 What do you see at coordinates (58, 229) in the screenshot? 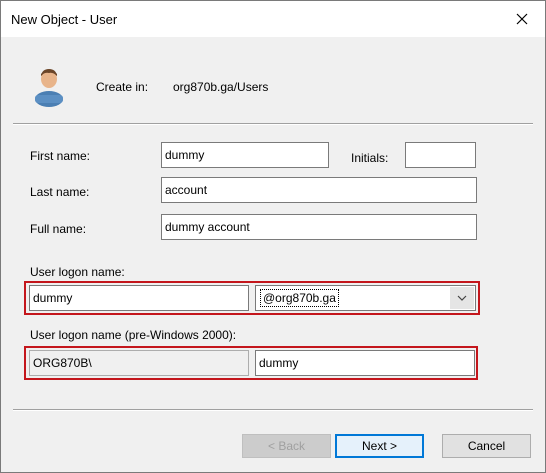
I see `full-name-label: Full name:` at bounding box center [58, 229].